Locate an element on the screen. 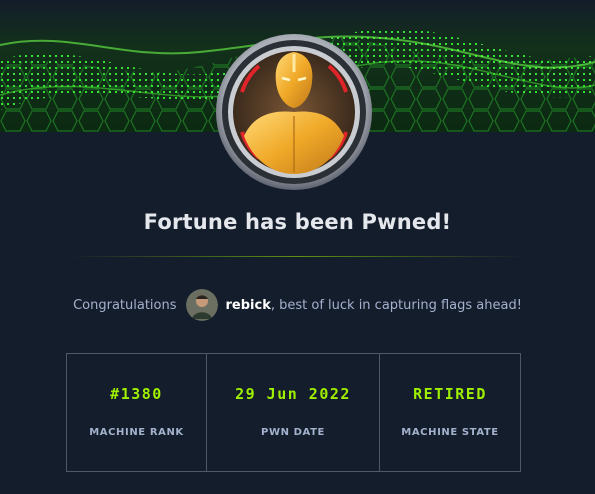  machine-rank-label: MACHINE RANK is located at coordinates (136, 432).